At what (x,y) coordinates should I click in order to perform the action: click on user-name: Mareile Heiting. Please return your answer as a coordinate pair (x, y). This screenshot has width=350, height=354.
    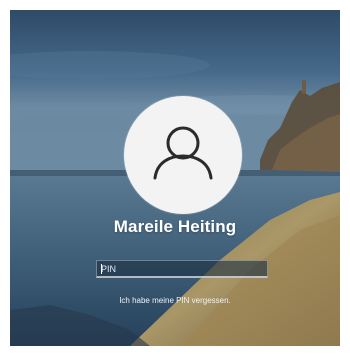
    Looking at the image, I should click on (175, 226).